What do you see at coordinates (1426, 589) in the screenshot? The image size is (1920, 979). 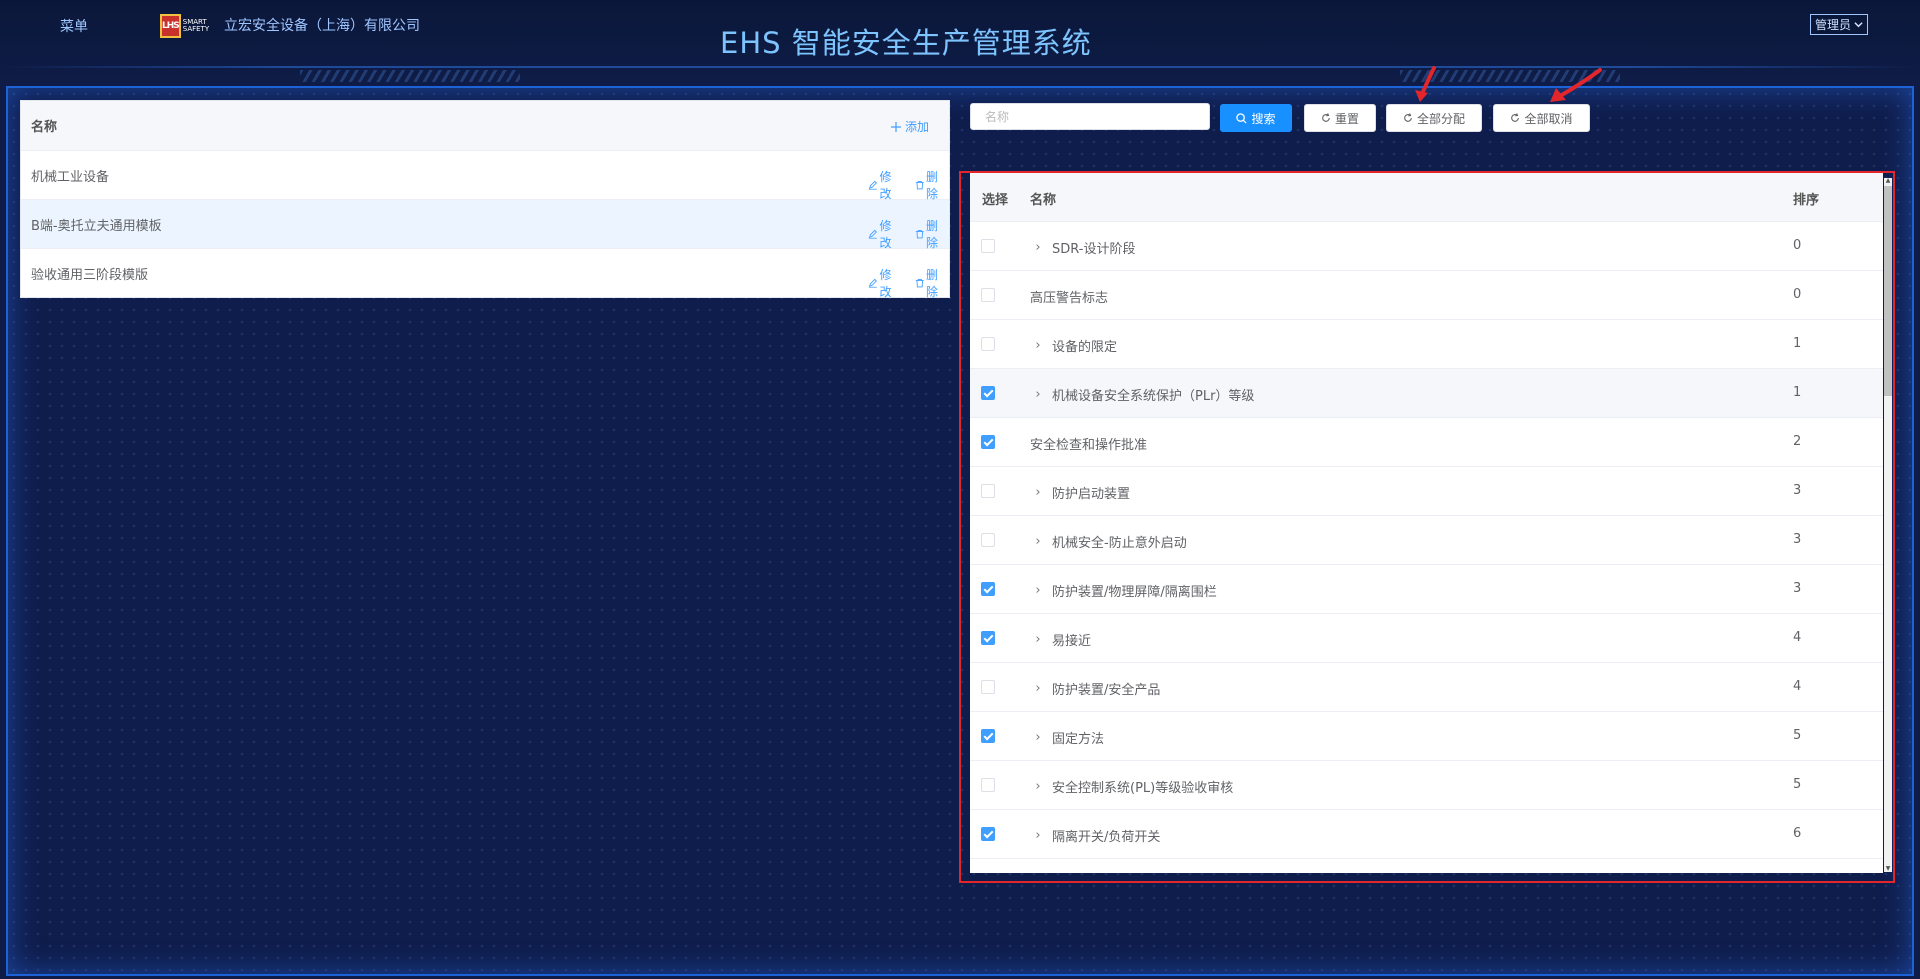 I see `table-row: › 防护装置/物理屏障/隔离围栏 3` at bounding box center [1426, 589].